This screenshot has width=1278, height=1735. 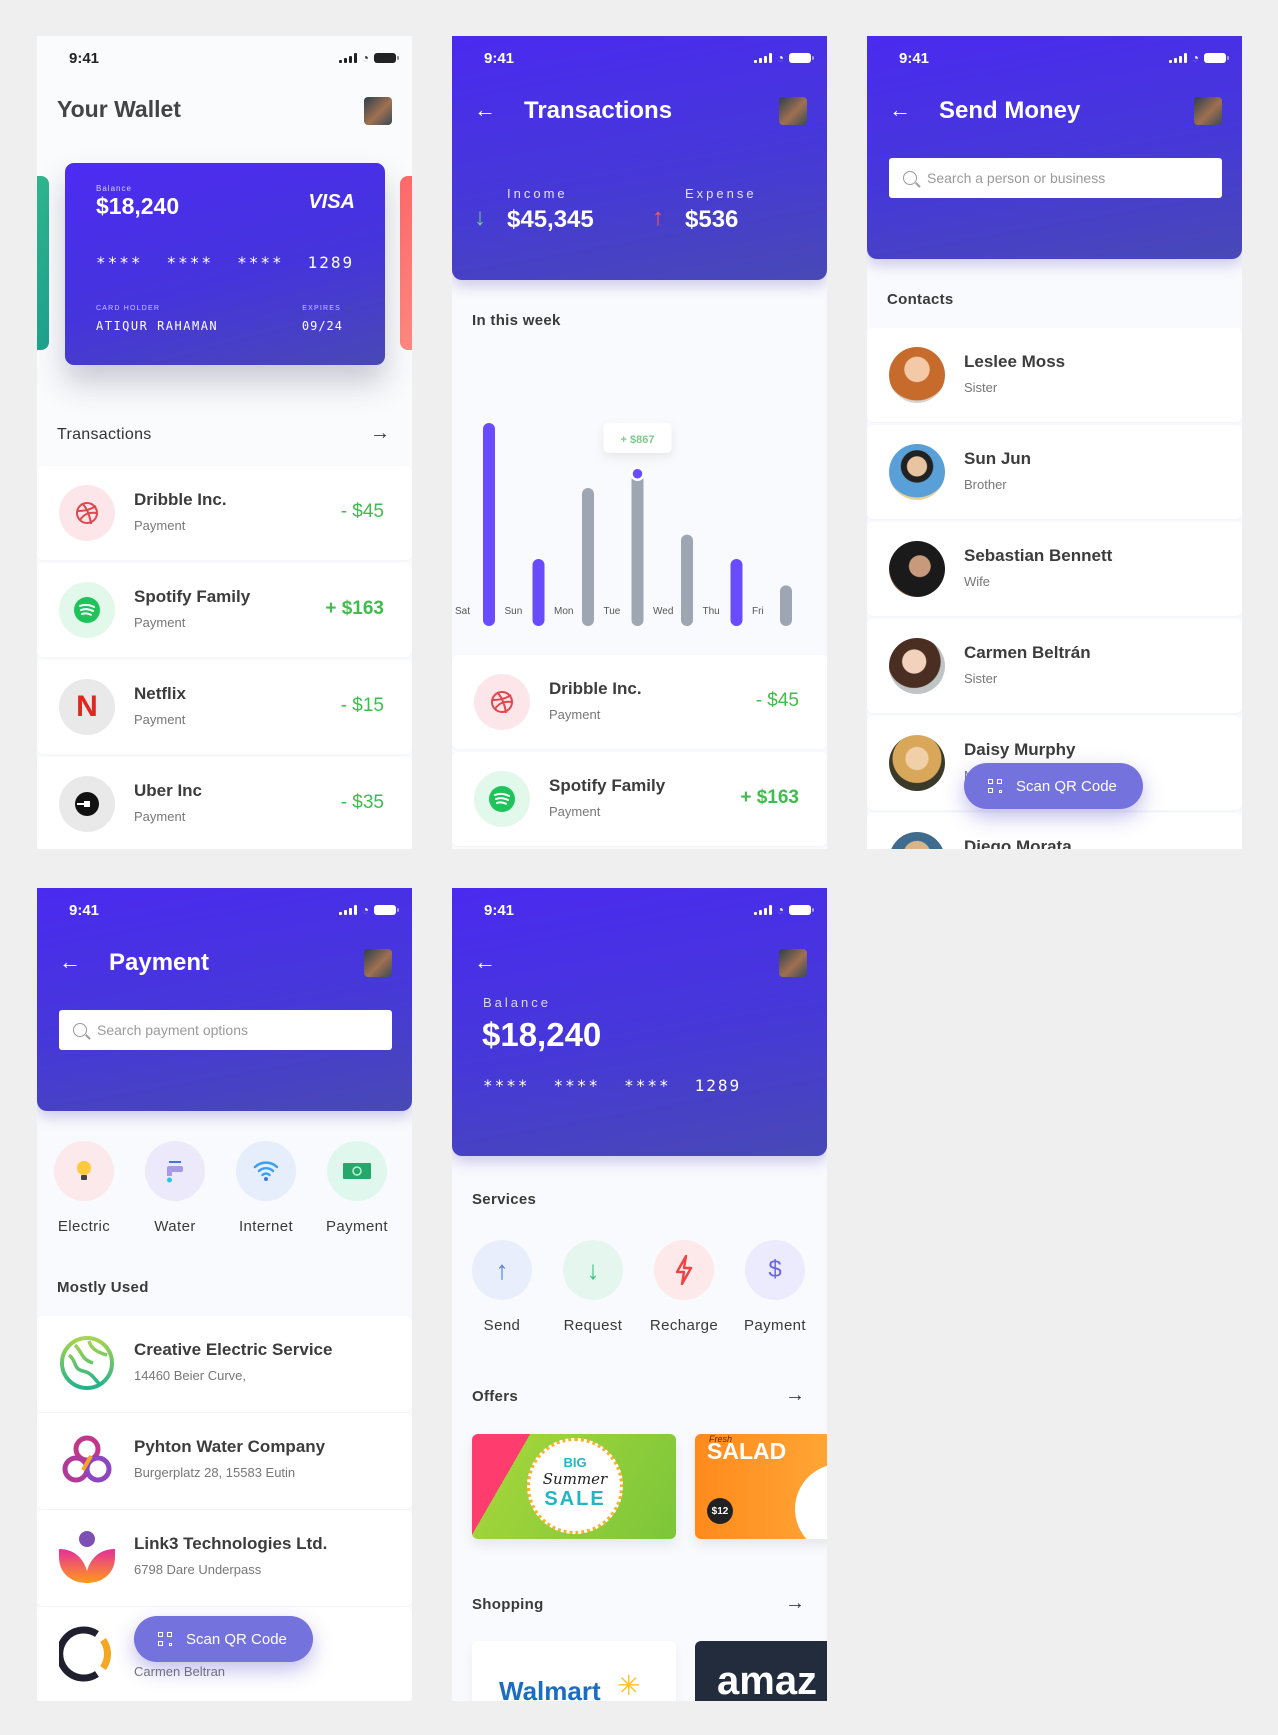 What do you see at coordinates (910, 178) in the screenshot?
I see `search-icon` at bounding box center [910, 178].